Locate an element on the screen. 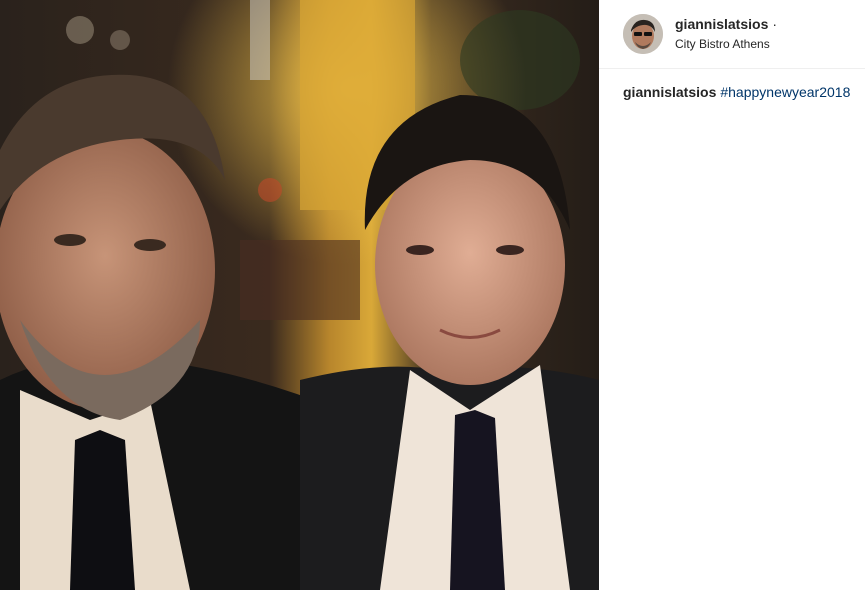 The image size is (865, 590). avatar-image is located at coordinates (643, 34).